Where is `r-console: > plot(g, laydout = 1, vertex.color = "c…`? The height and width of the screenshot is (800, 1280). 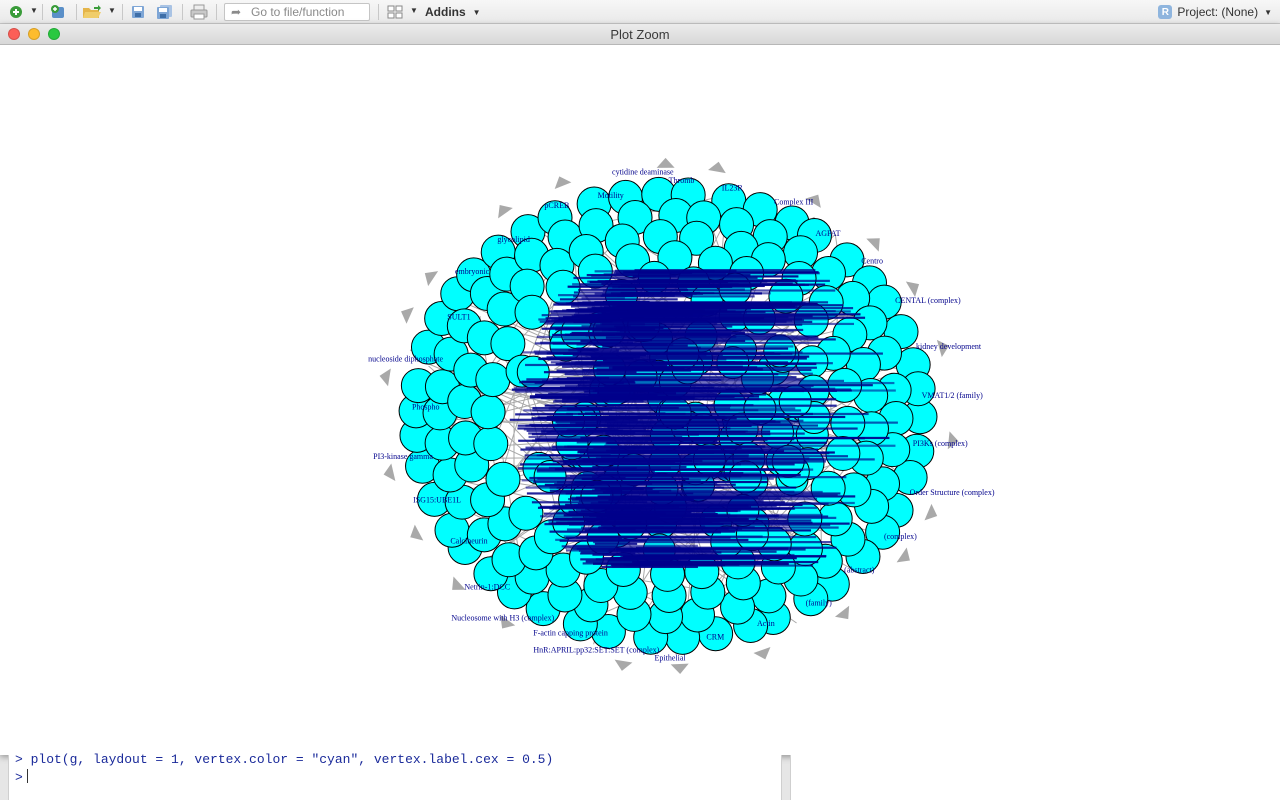 r-console: > plot(g, laydout = 1, vertex.color = "c… is located at coordinates (395, 776).